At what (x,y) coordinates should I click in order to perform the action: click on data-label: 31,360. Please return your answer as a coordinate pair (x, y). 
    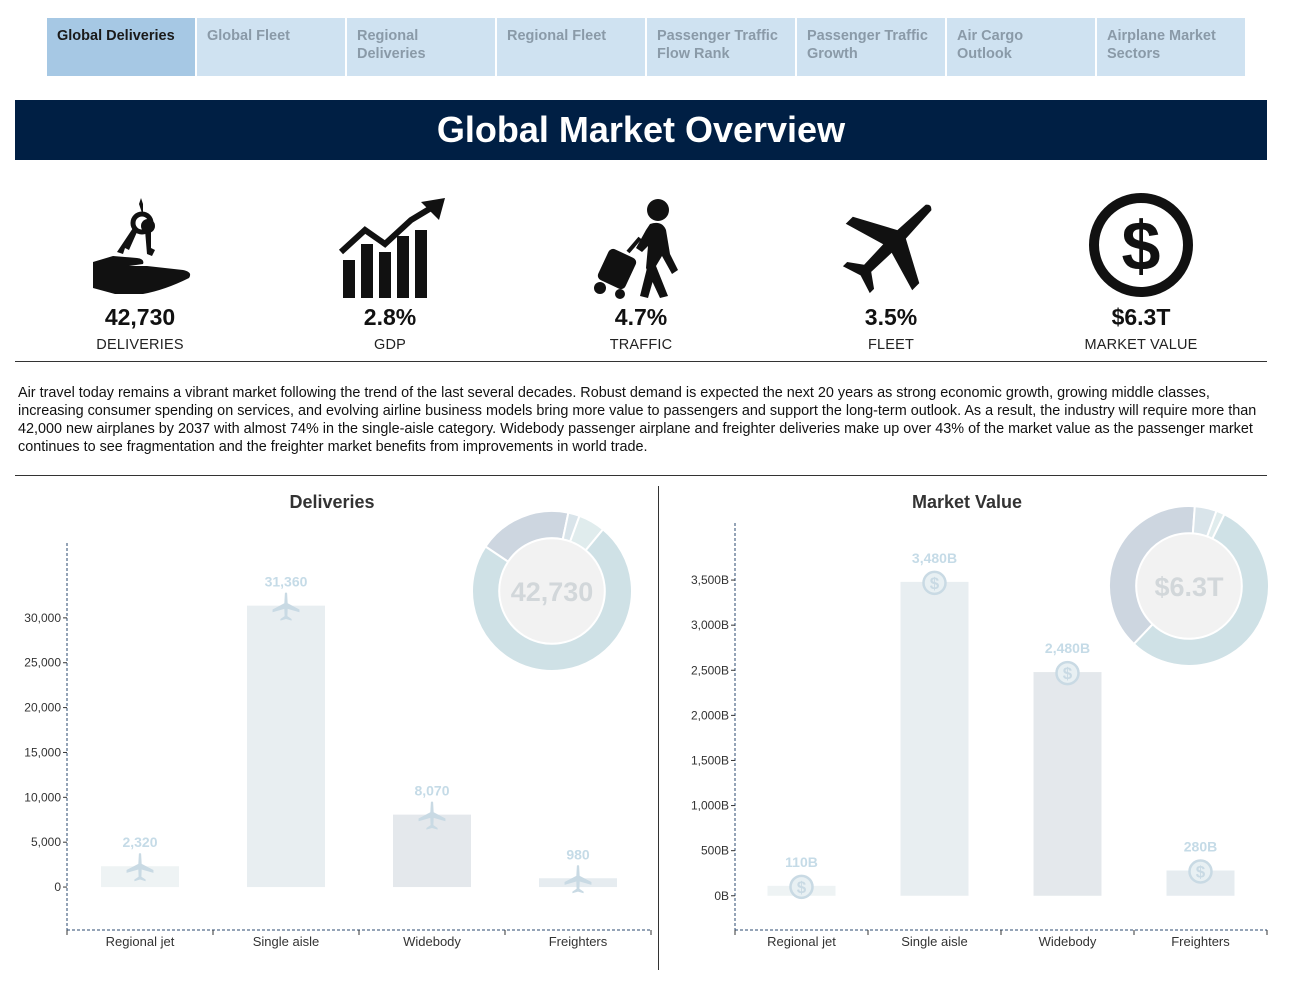
    Looking at the image, I should click on (286, 582).